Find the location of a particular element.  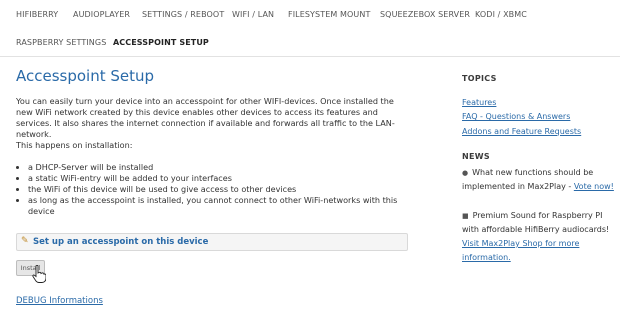

nav-item-accesspoint-setup: ACCESSPOINT SETUP is located at coordinates (161, 42).